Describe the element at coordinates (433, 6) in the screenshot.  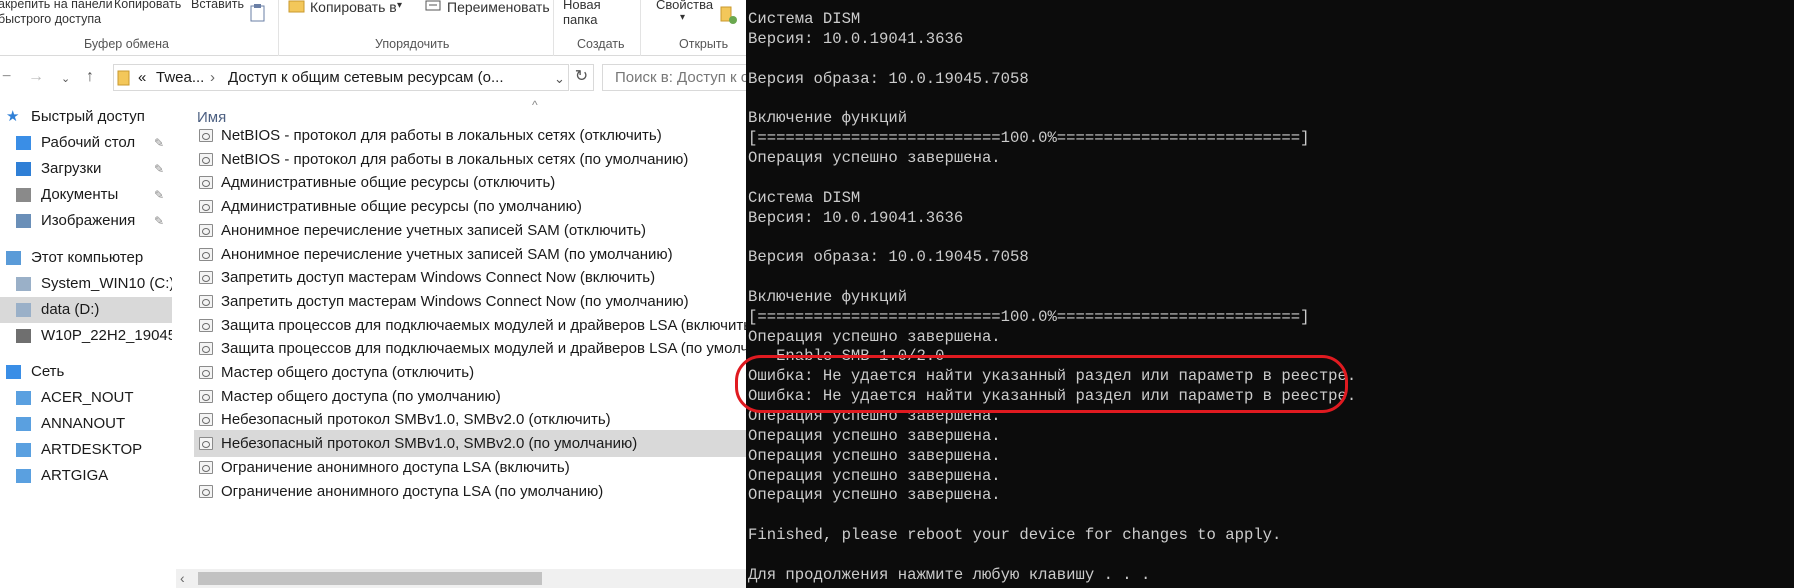
I see `rename-icon` at that location.